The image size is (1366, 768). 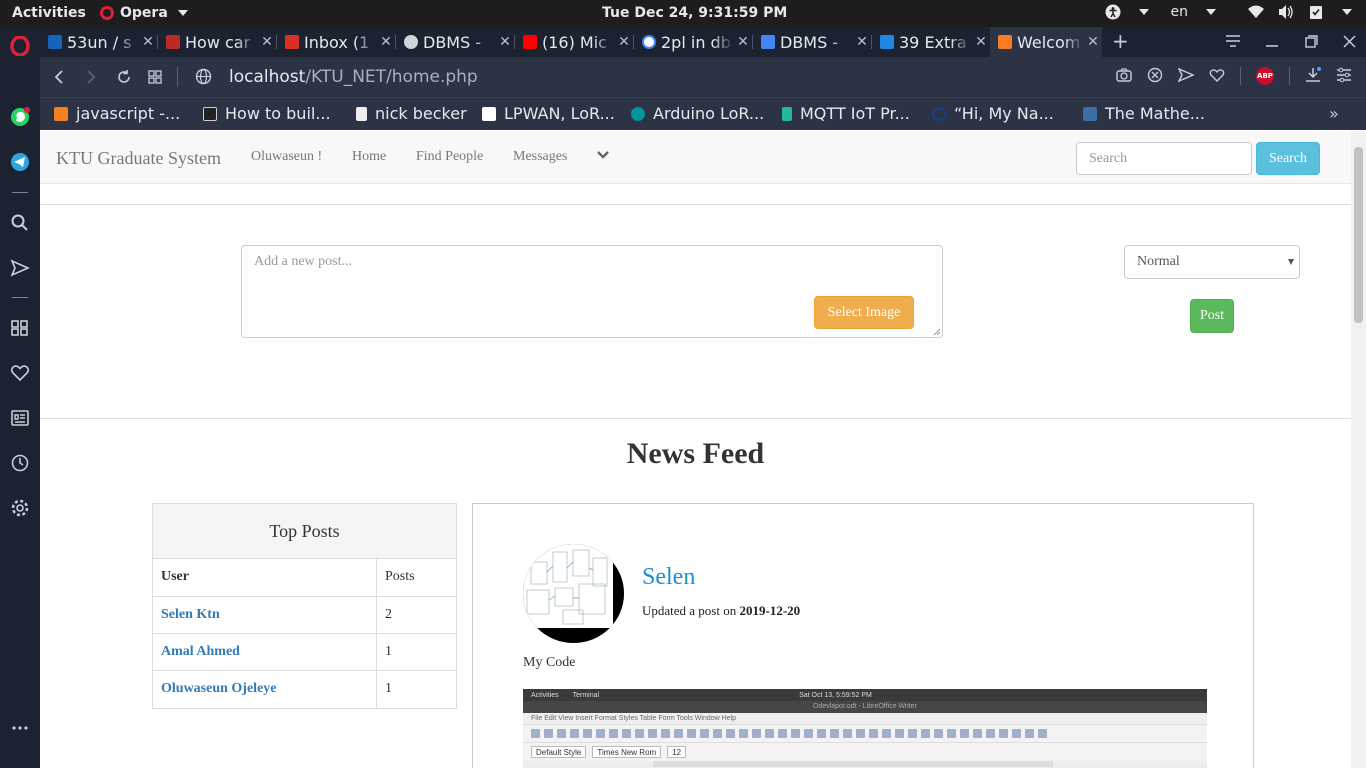 I want to click on close-window-icon, so click(x=1349, y=41).